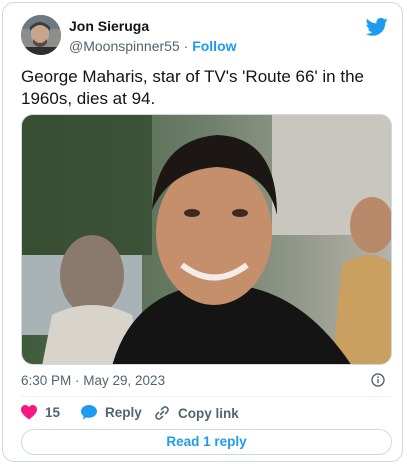  What do you see at coordinates (29, 412) in the screenshot?
I see `heart-icon` at bounding box center [29, 412].